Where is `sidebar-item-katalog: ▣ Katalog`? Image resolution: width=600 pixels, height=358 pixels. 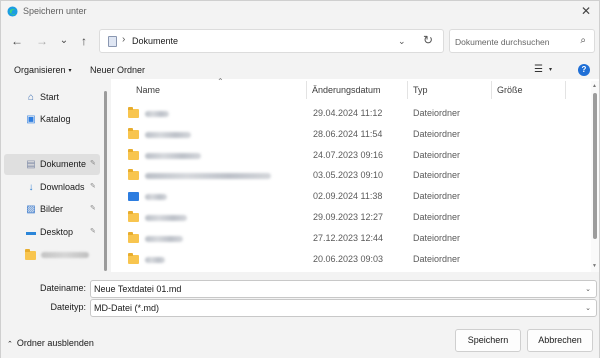 sidebar-item-katalog: ▣ Katalog is located at coordinates (52, 119).